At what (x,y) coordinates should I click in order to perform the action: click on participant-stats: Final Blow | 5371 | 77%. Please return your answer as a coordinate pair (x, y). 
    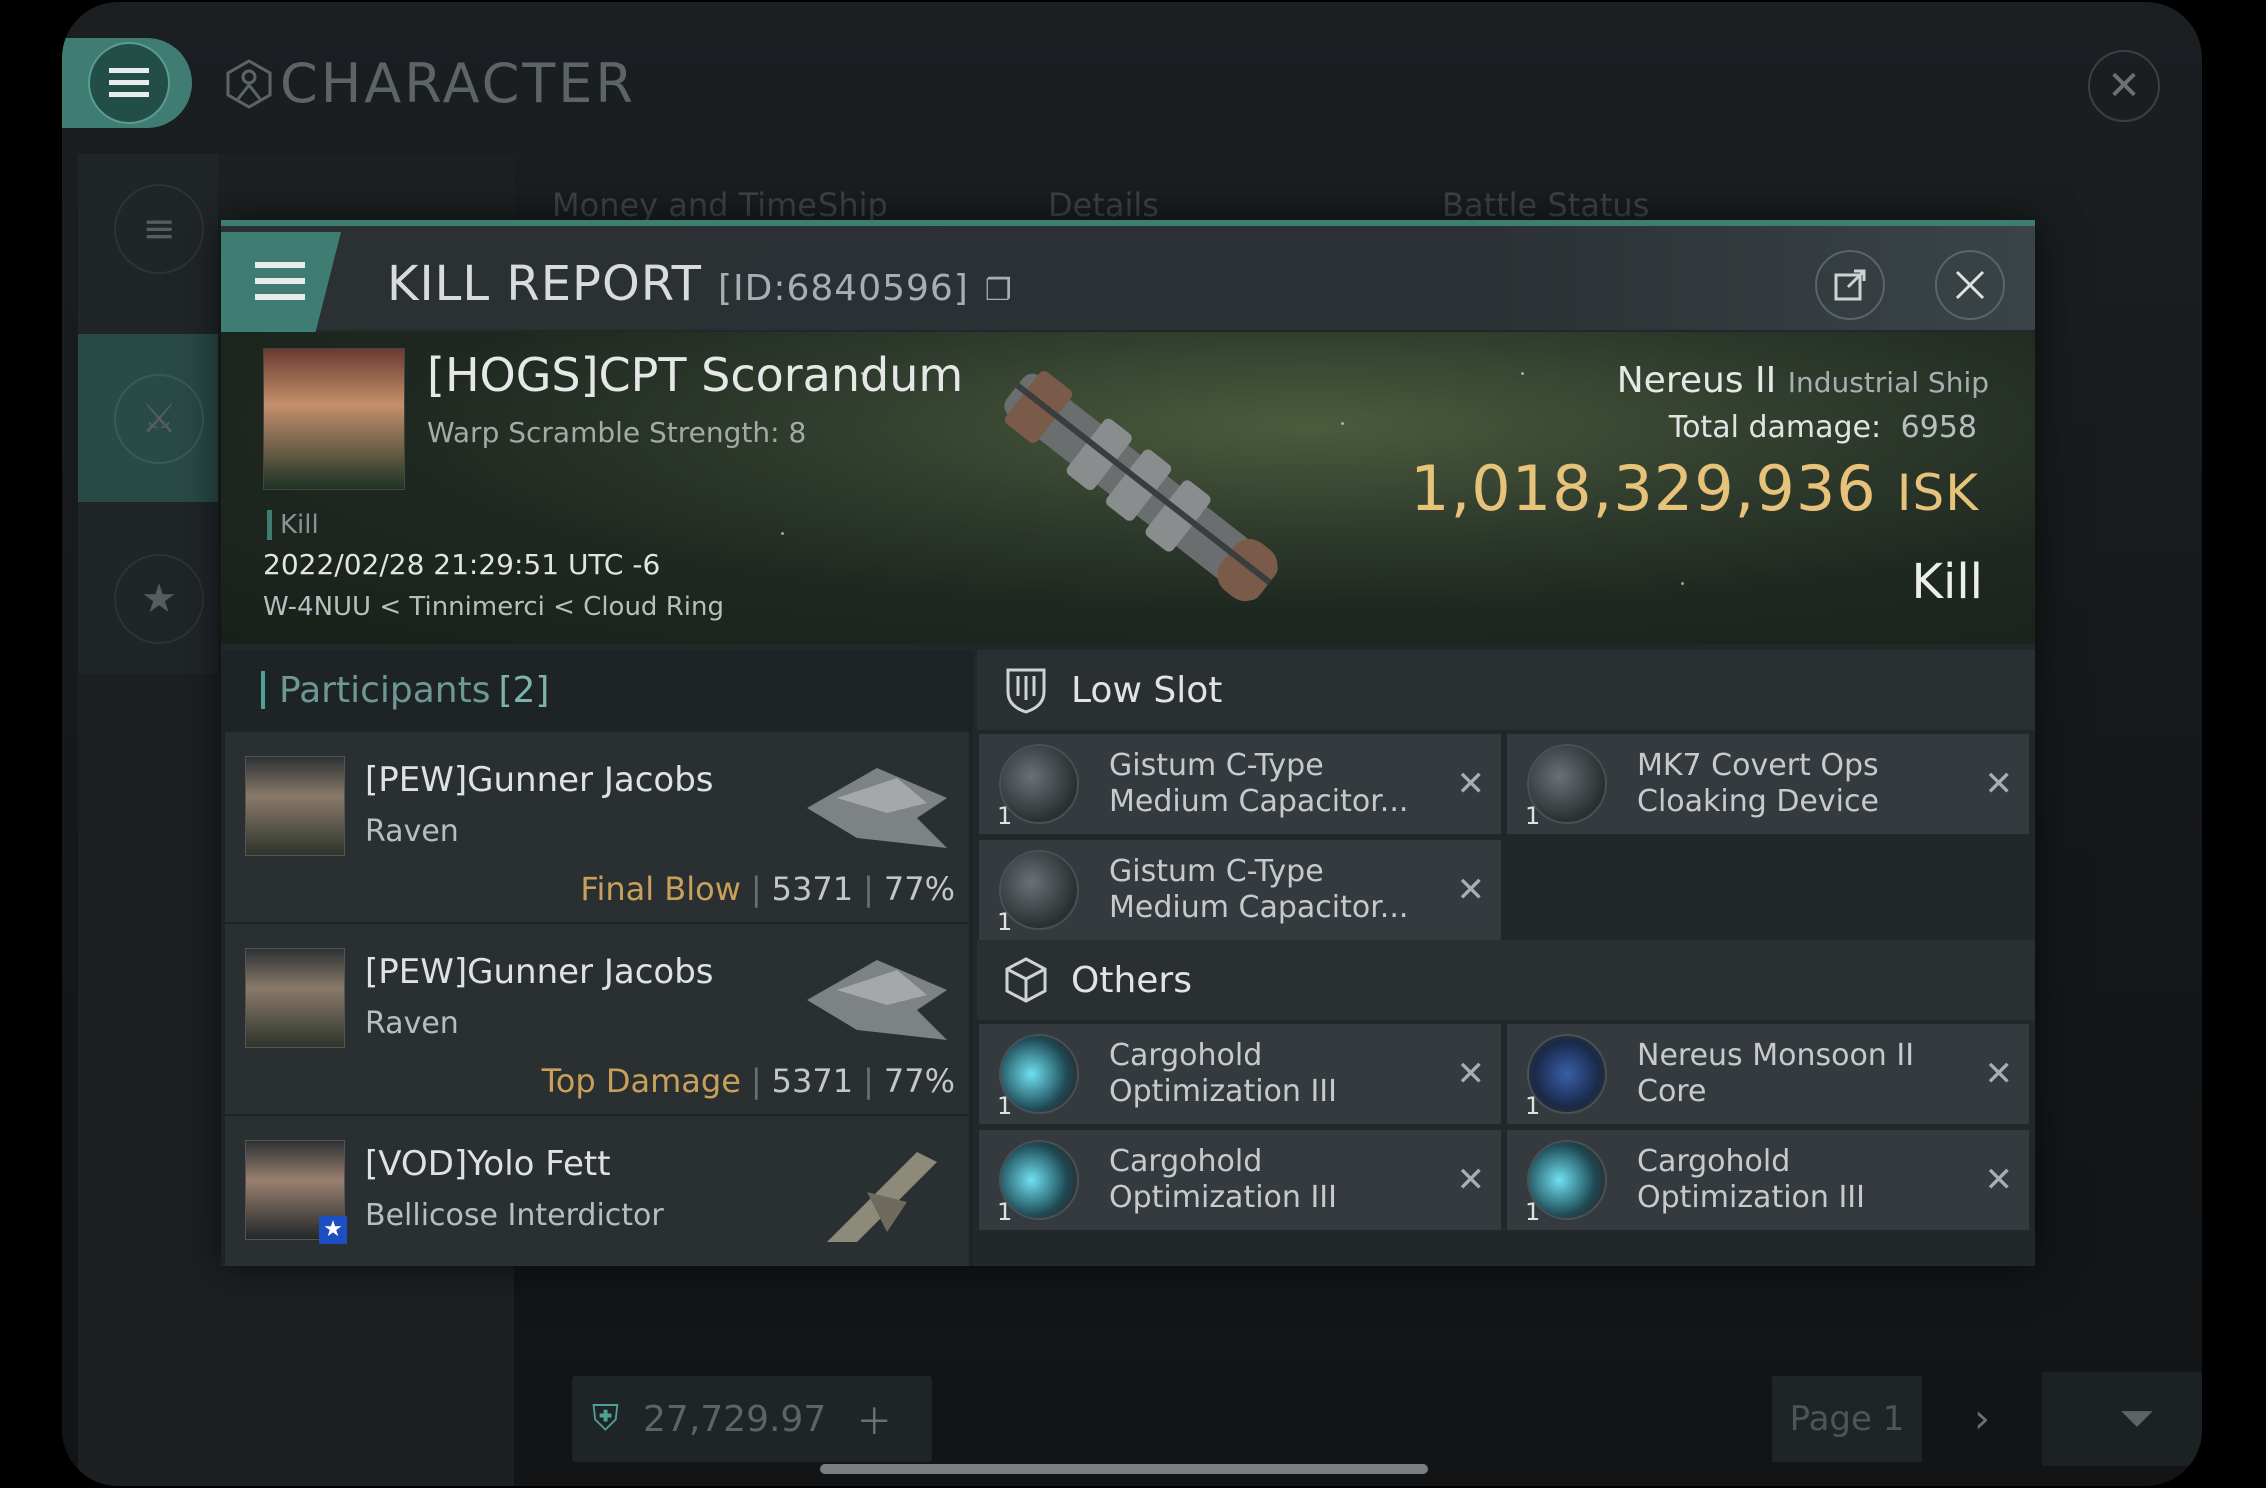
    Looking at the image, I should click on (767, 889).